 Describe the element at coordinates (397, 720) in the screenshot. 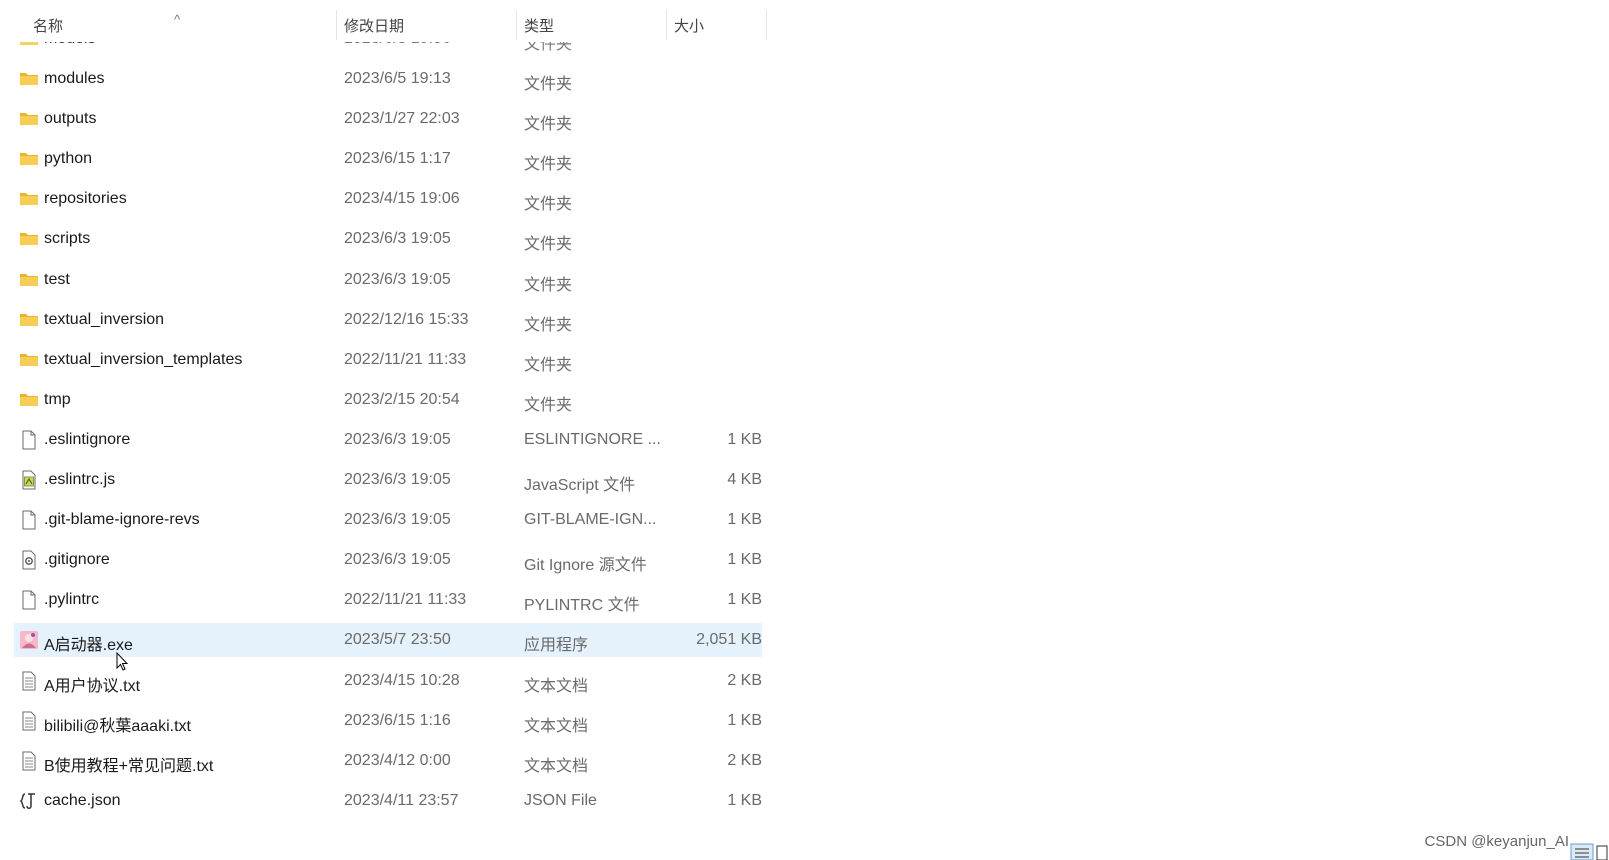

I see `item-date: 2023/6/15 1:16` at that location.